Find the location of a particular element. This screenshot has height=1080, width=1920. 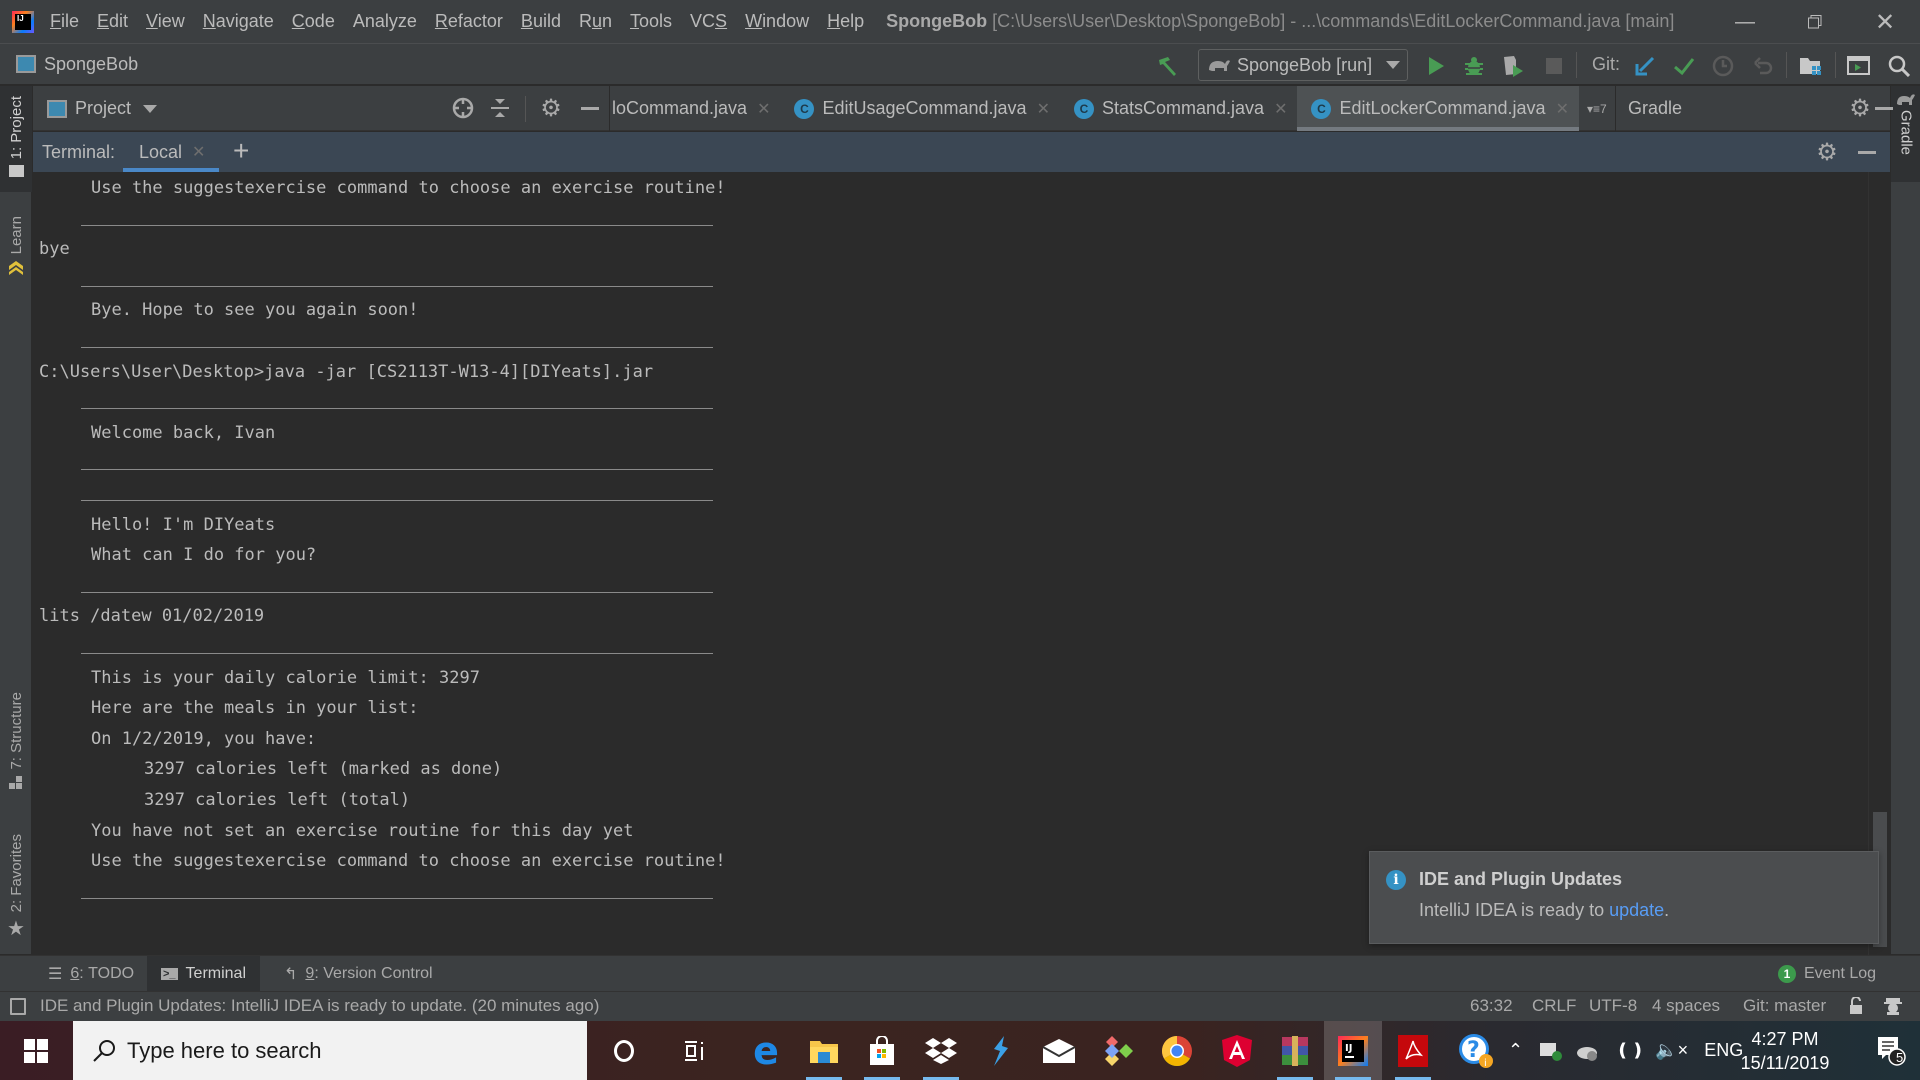

action-center-button: 5 is located at coordinates (1891, 1050).